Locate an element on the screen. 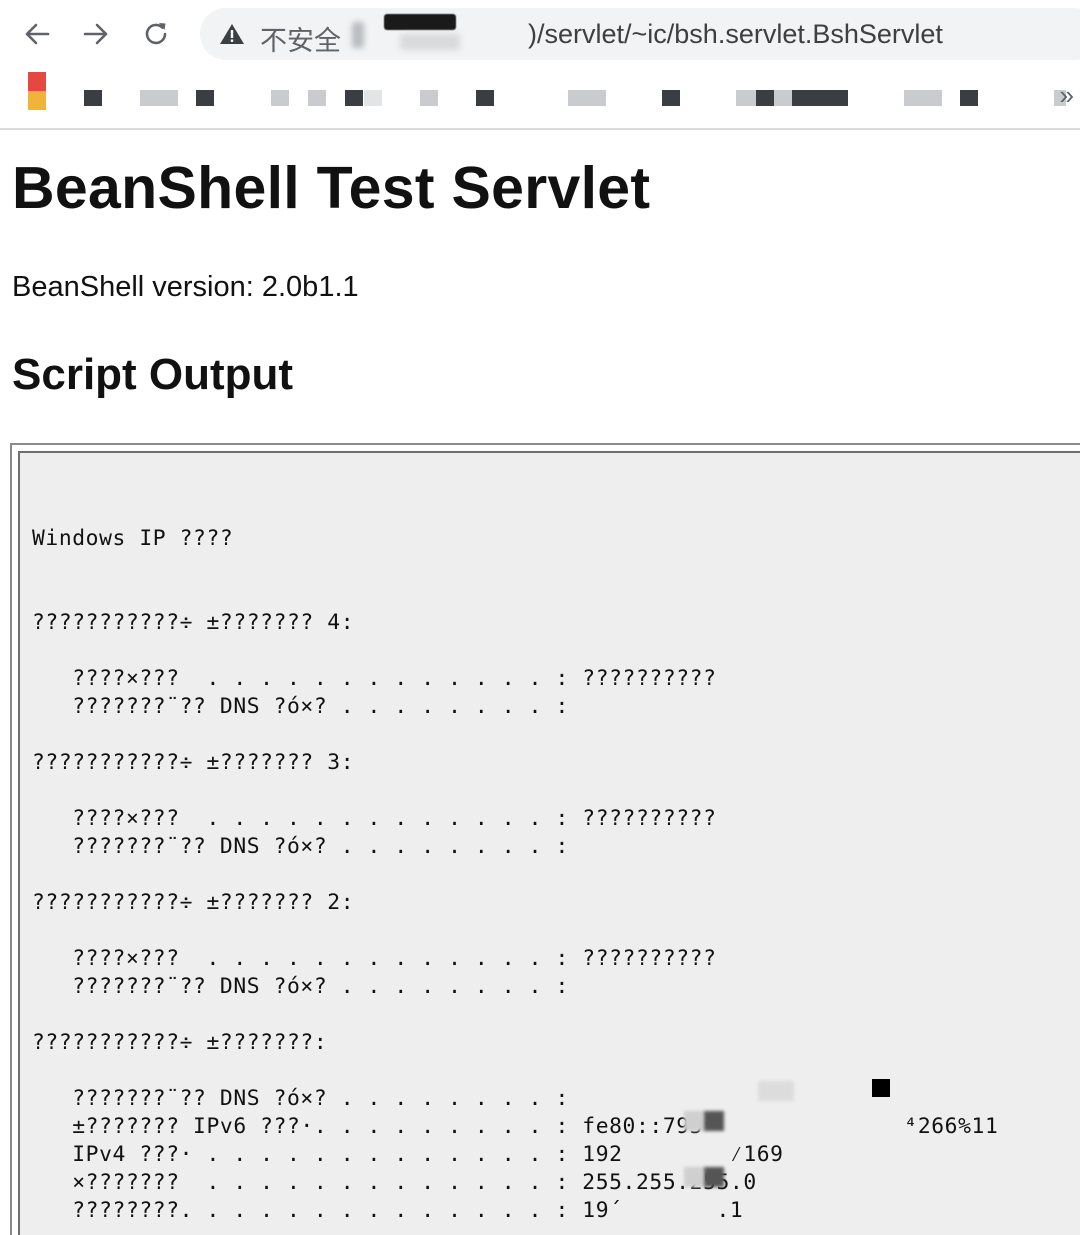 The width and height of the screenshot is (1080, 1235). reload-button is located at coordinates (156, 34).